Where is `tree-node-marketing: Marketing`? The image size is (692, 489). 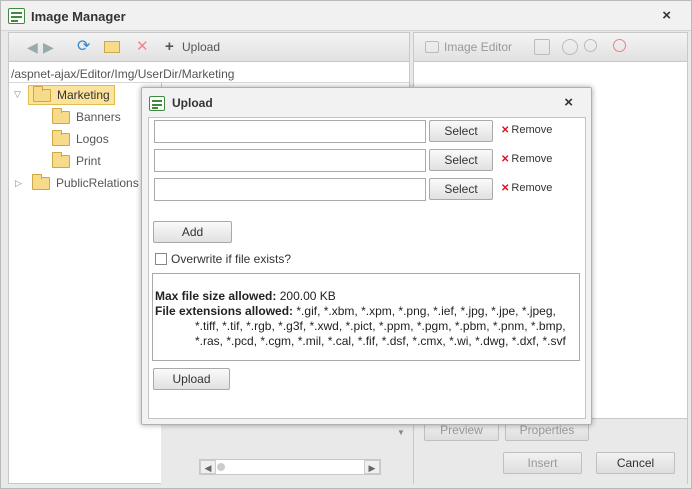
tree-node-marketing: Marketing is located at coordinates (71, 95).